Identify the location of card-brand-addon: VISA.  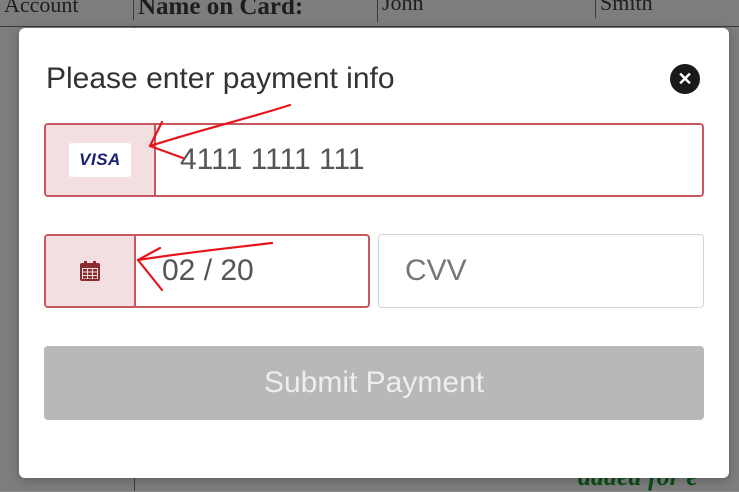
(101, 160).